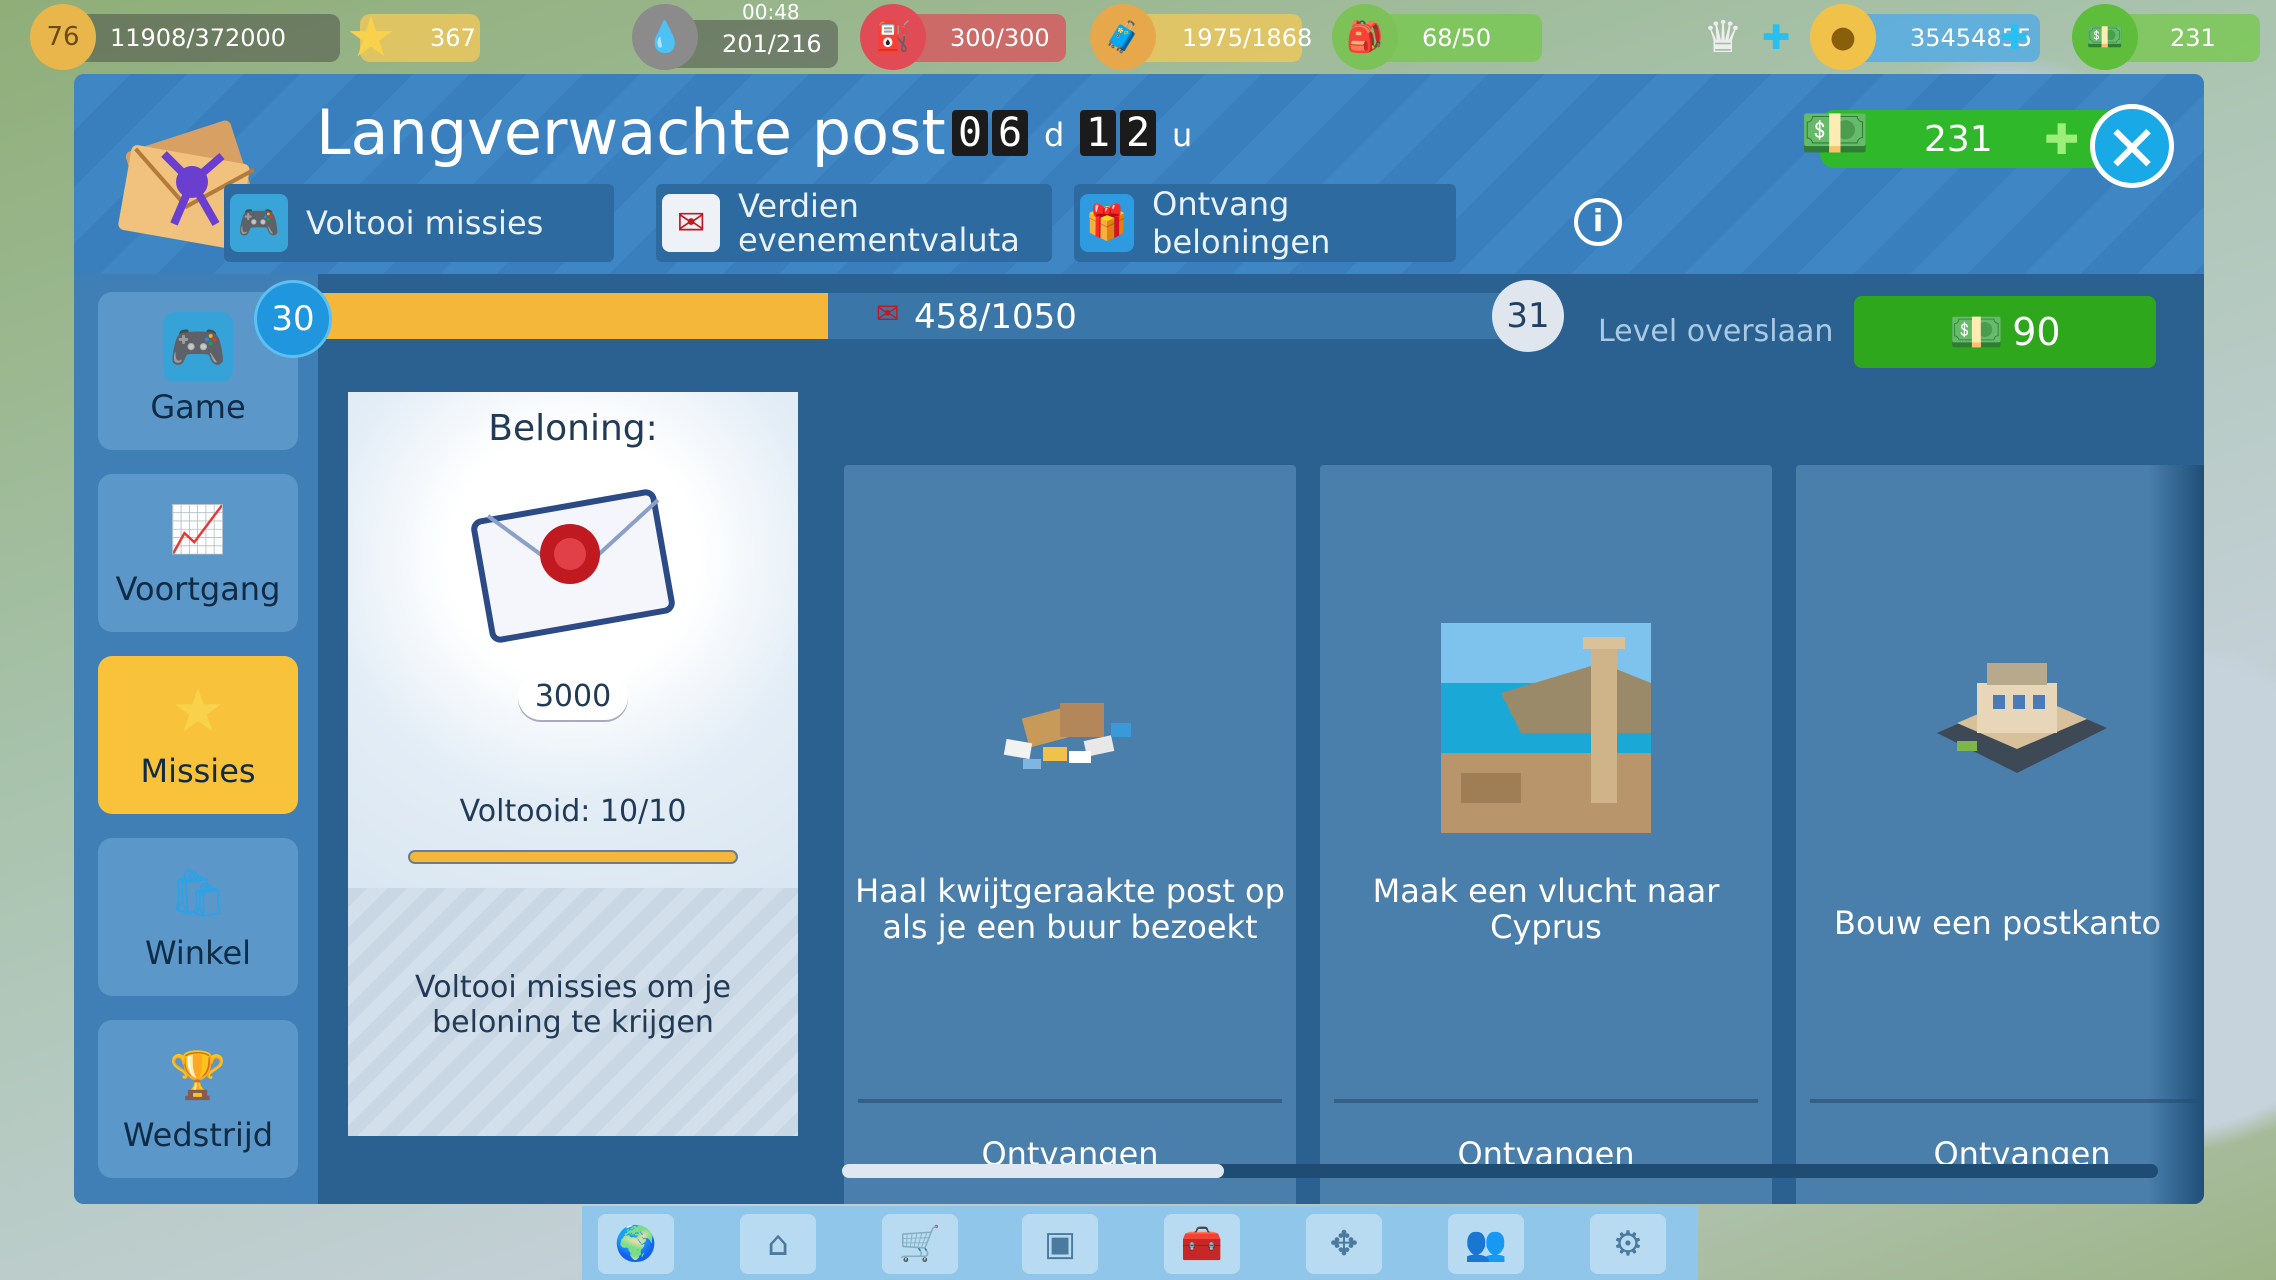 The height and width of the screenshot is (1280, 2276). I want to click on cargo-value: 1975/1868, so click(1247, 38).